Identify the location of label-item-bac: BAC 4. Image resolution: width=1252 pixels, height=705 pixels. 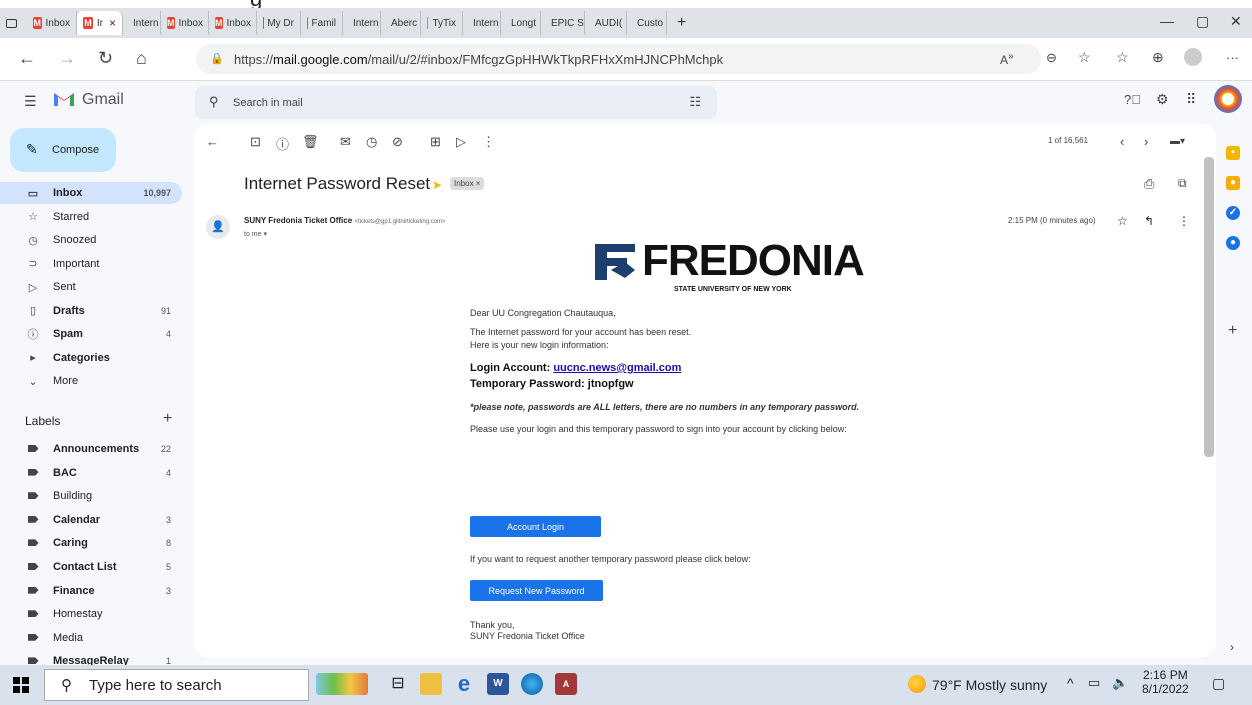
(91, 473).